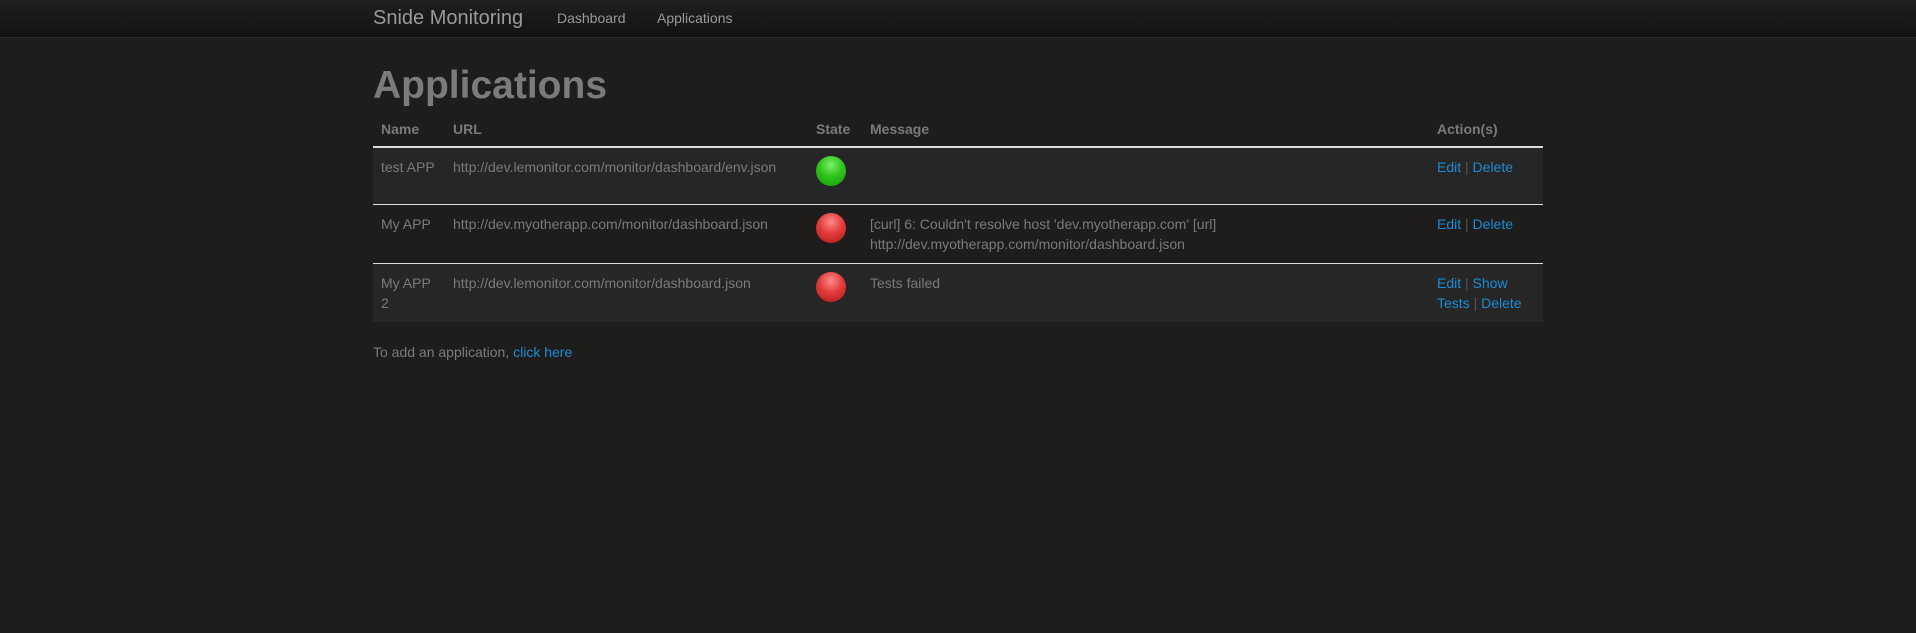 Image resolution: width=1916 pixels, height=633 pixels. What do you see at coordinates (1145, 134) in the screenshot?
I see `header-message: Message` at bounding box center [1145, 134].